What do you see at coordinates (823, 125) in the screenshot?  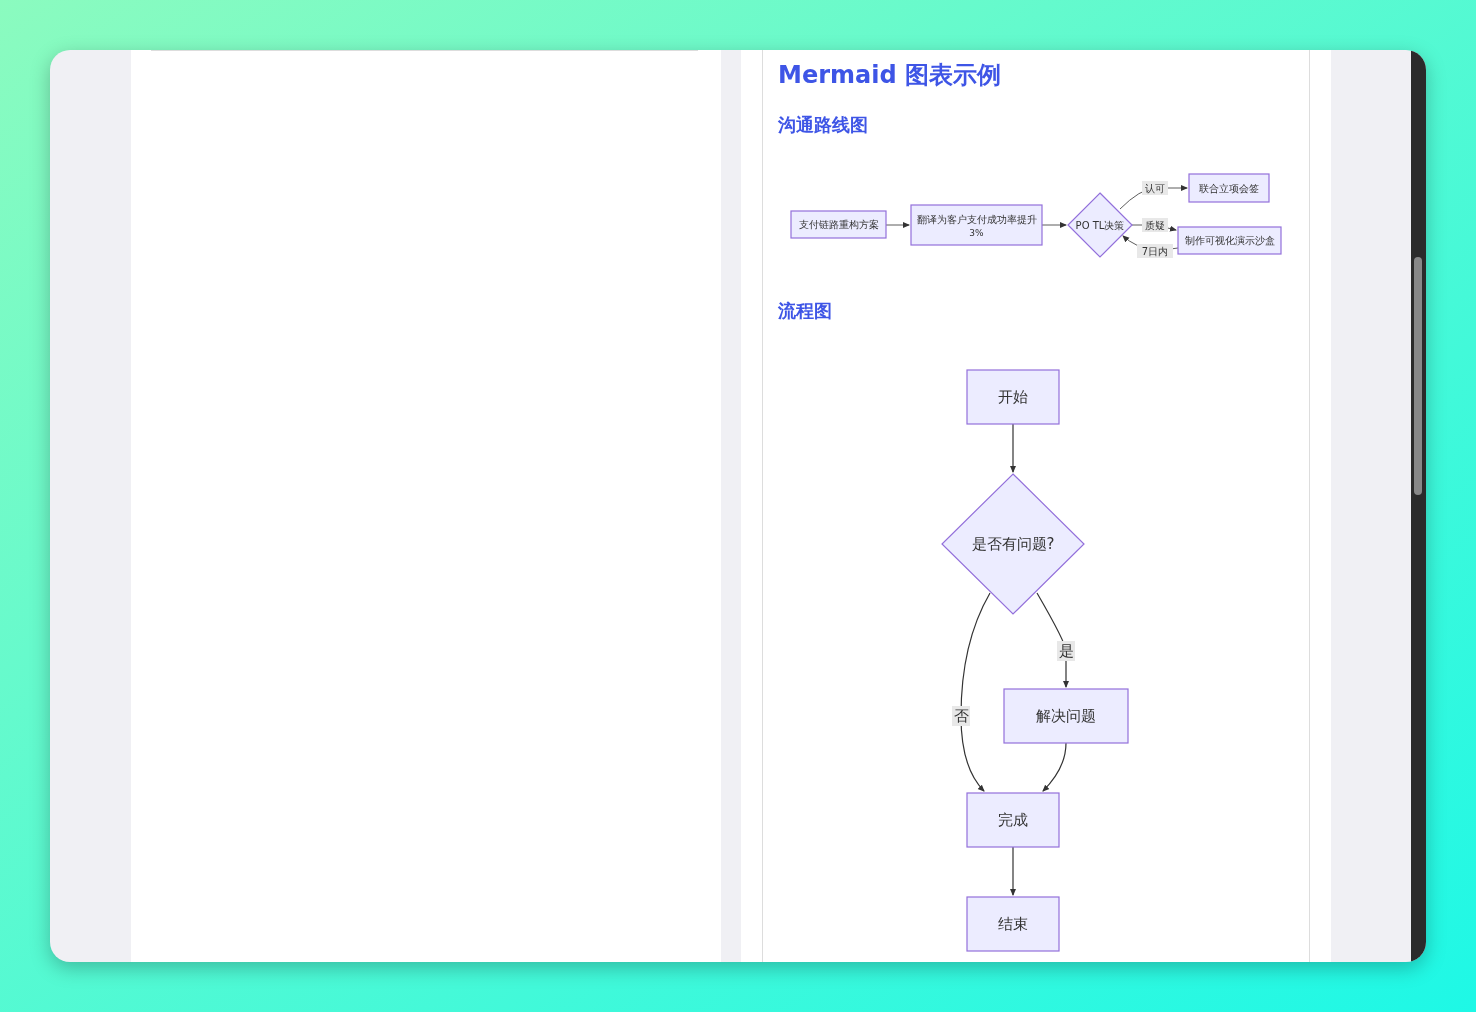 I see `section-heading: 沟通路线图` at bounding box center [823, 125].